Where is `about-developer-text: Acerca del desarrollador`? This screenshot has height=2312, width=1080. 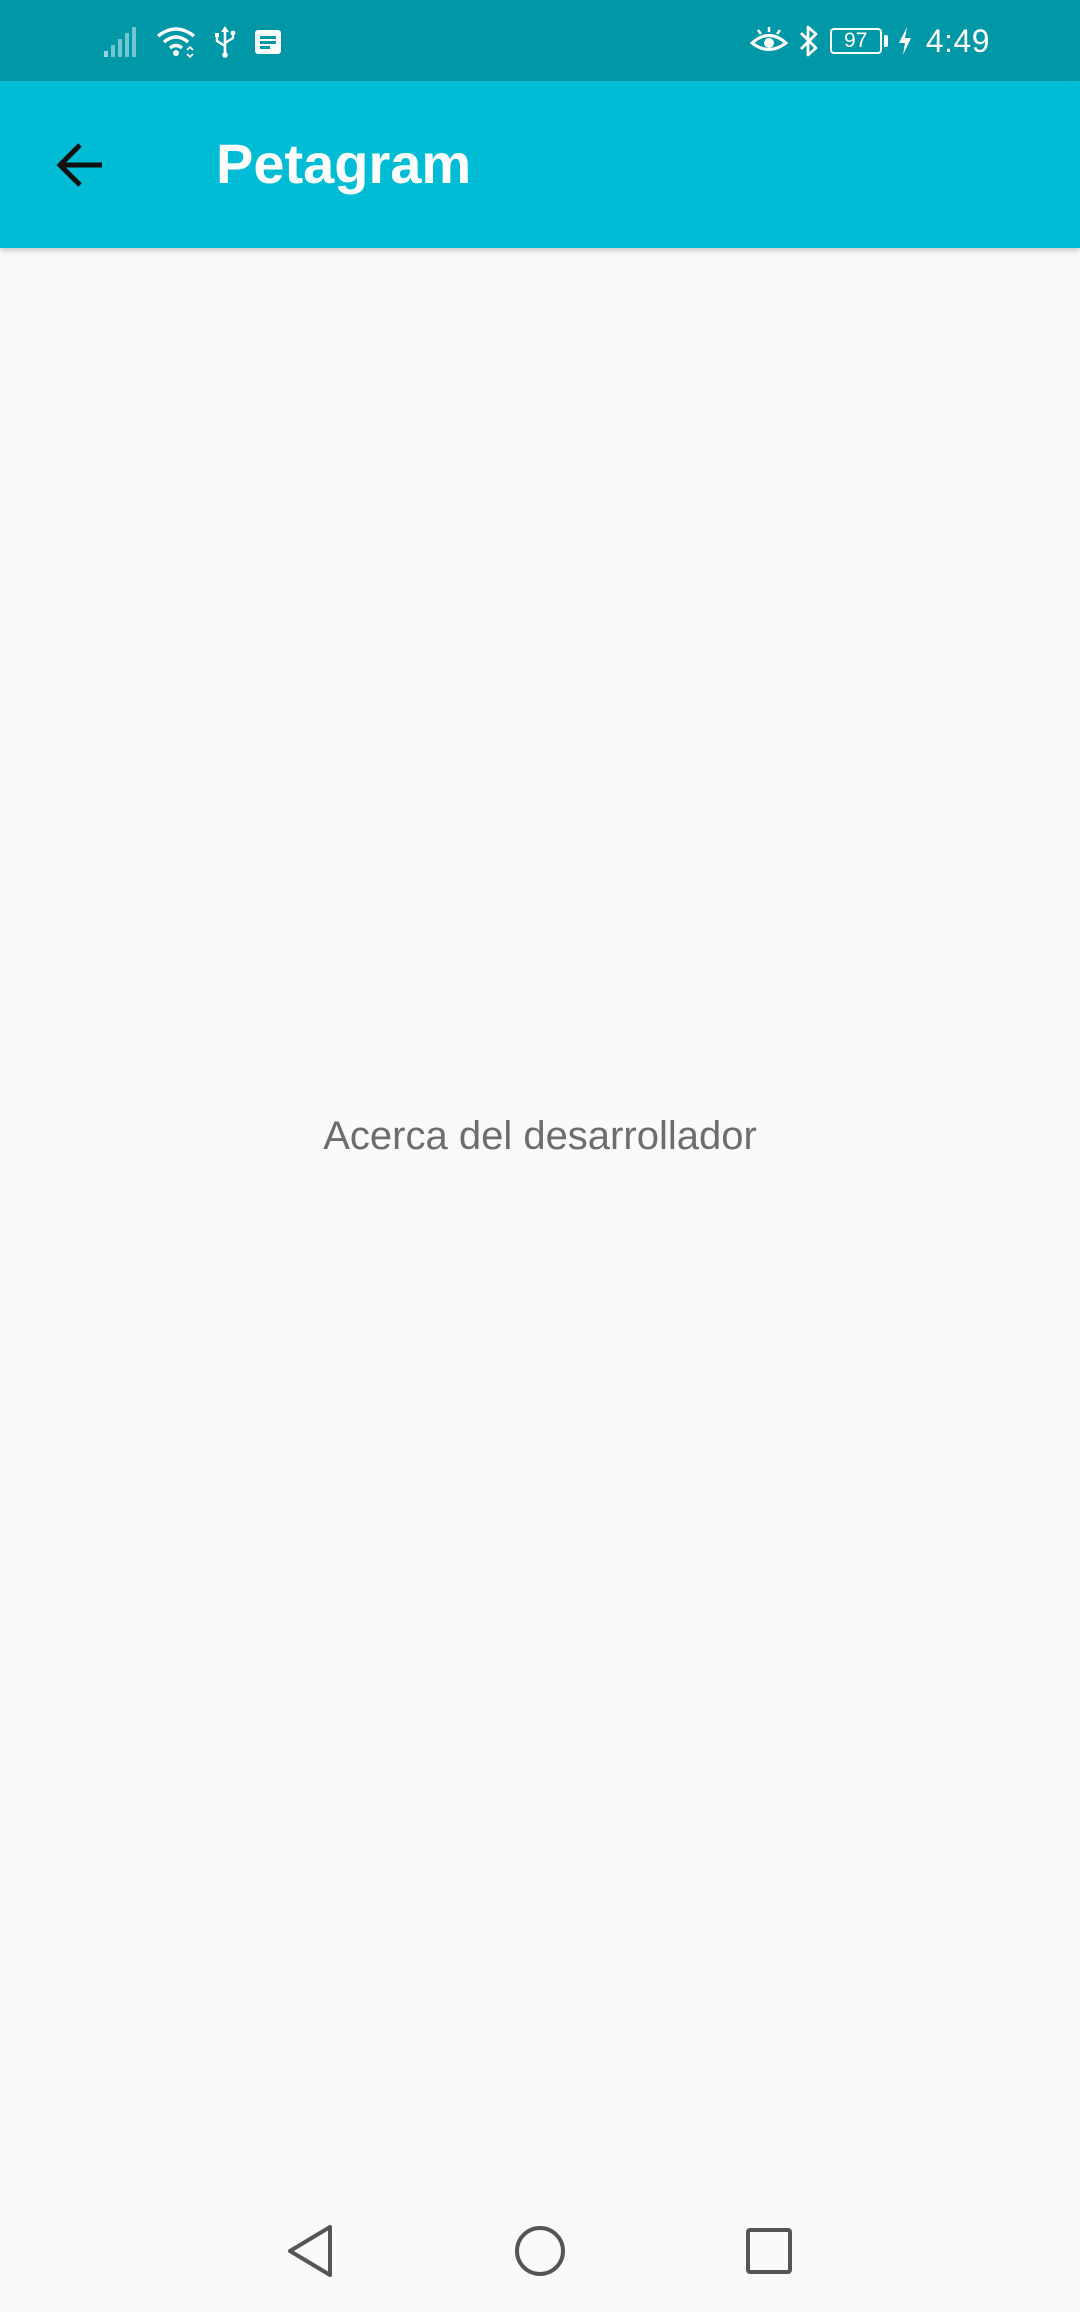
about-developer-text: Acerca del desarrollador is located at coordinates (540, 1136).